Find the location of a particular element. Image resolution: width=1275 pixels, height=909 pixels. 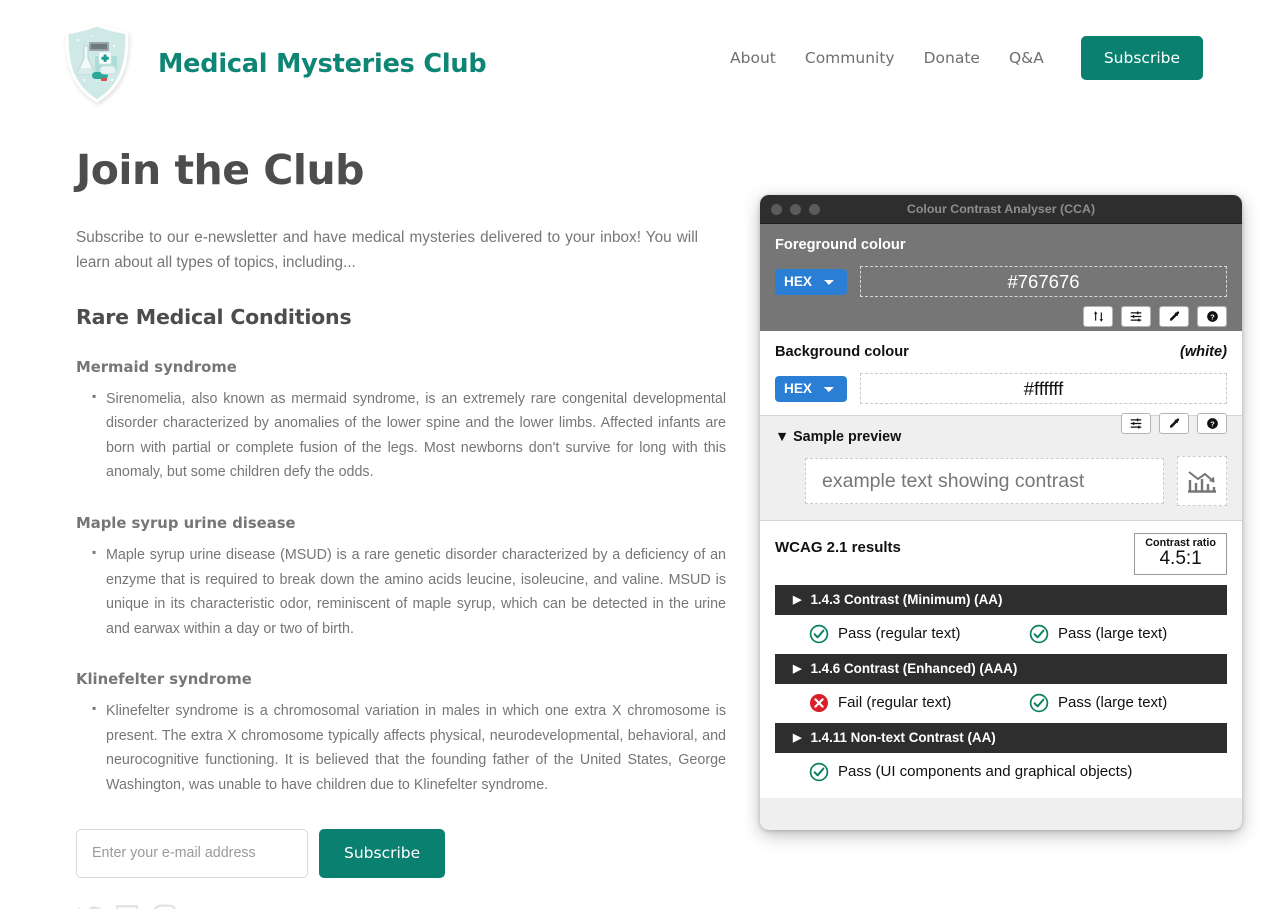

criterion-title: 1.4.6 Contrast (Enhanced) (AAA) is located at coordinates (914, 669).